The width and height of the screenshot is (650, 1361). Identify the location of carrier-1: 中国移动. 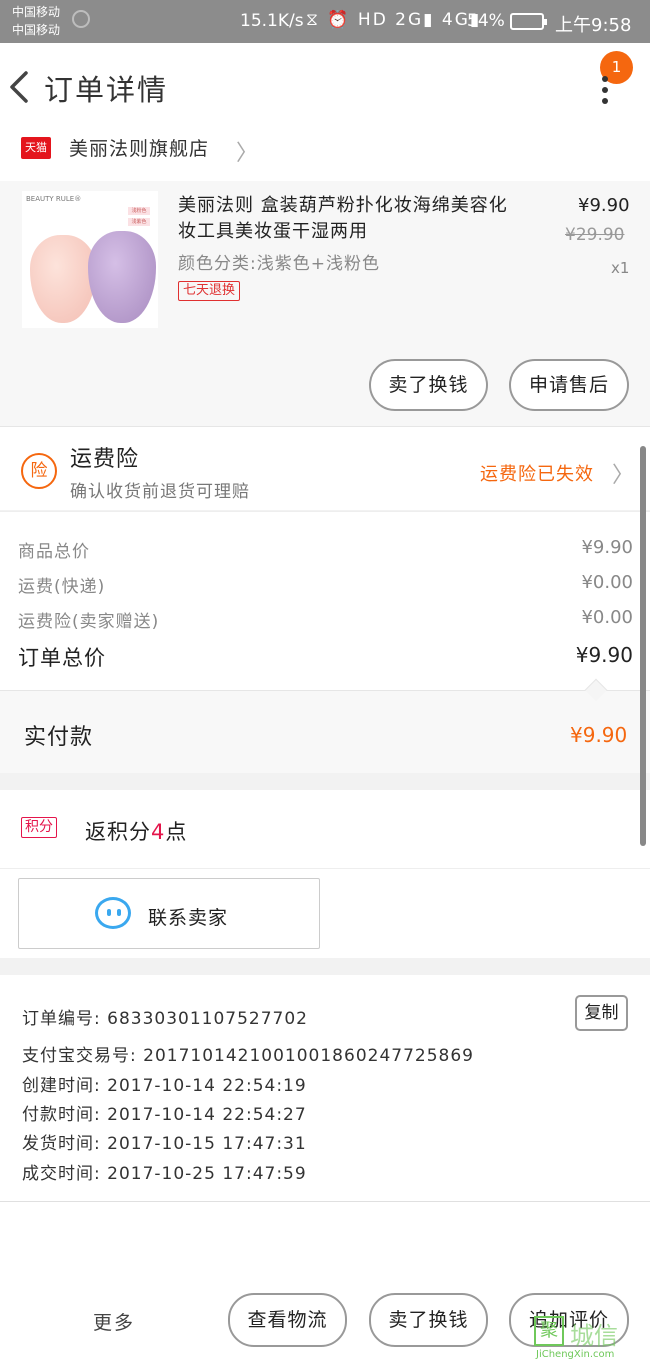
(36, 12).